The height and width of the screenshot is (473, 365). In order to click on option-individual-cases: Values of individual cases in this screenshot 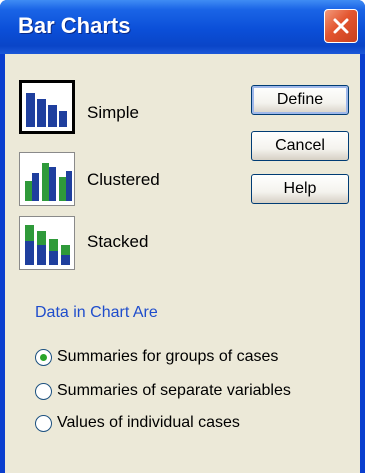, I will do `click(137, 423)`.